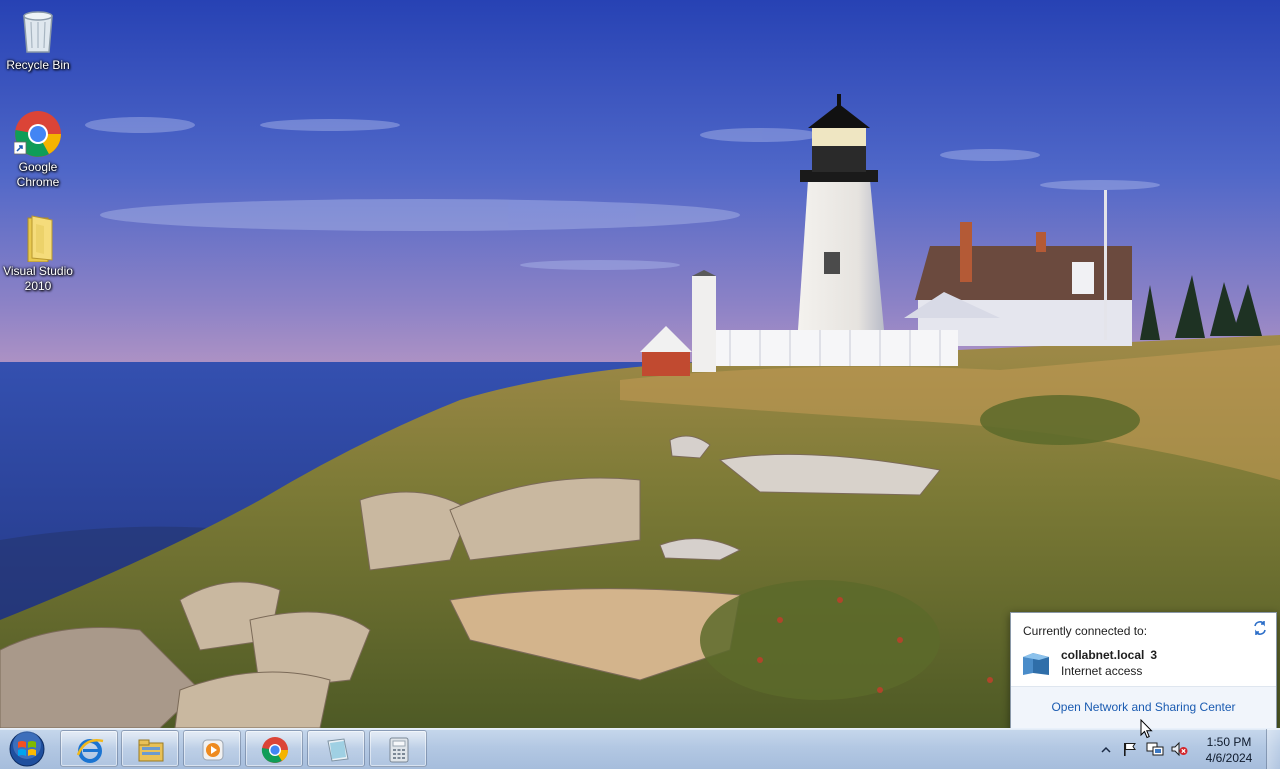  What do you see at coordinates (1103, 655) in the screenshot?
I see `connection-name-text: collabnet.local` at bounding box center [1103, 655].